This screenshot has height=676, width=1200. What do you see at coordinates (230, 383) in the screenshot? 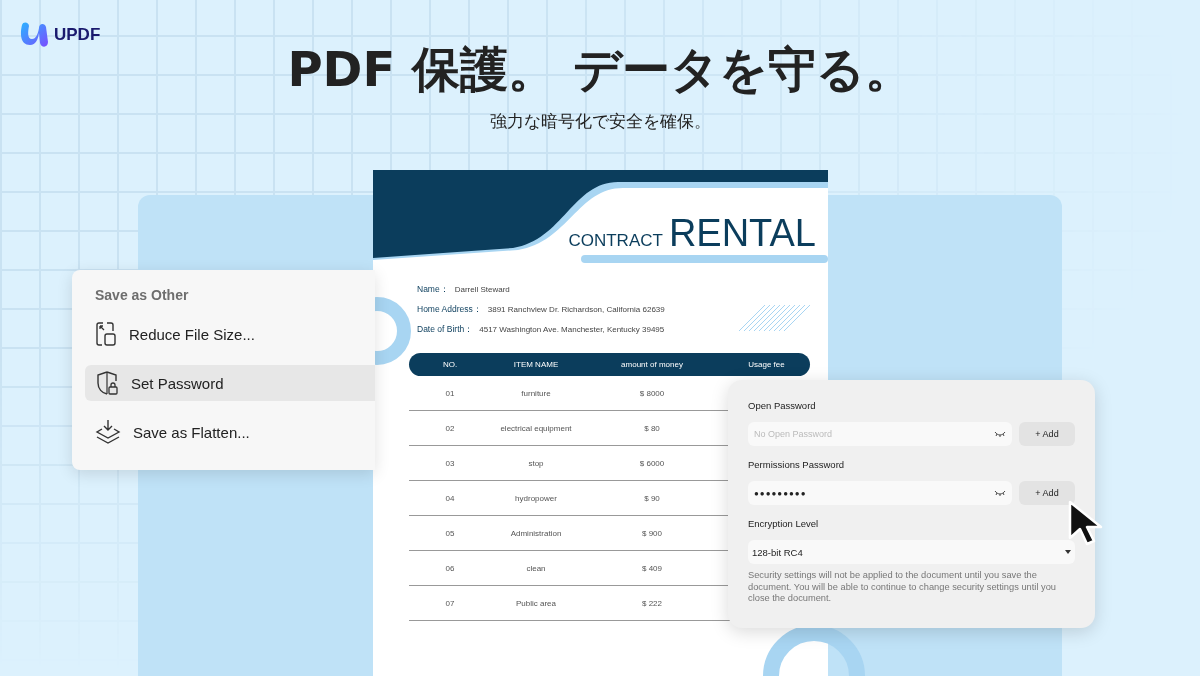
I see `menu-item: Set Password` at bounding box center [230, 383].